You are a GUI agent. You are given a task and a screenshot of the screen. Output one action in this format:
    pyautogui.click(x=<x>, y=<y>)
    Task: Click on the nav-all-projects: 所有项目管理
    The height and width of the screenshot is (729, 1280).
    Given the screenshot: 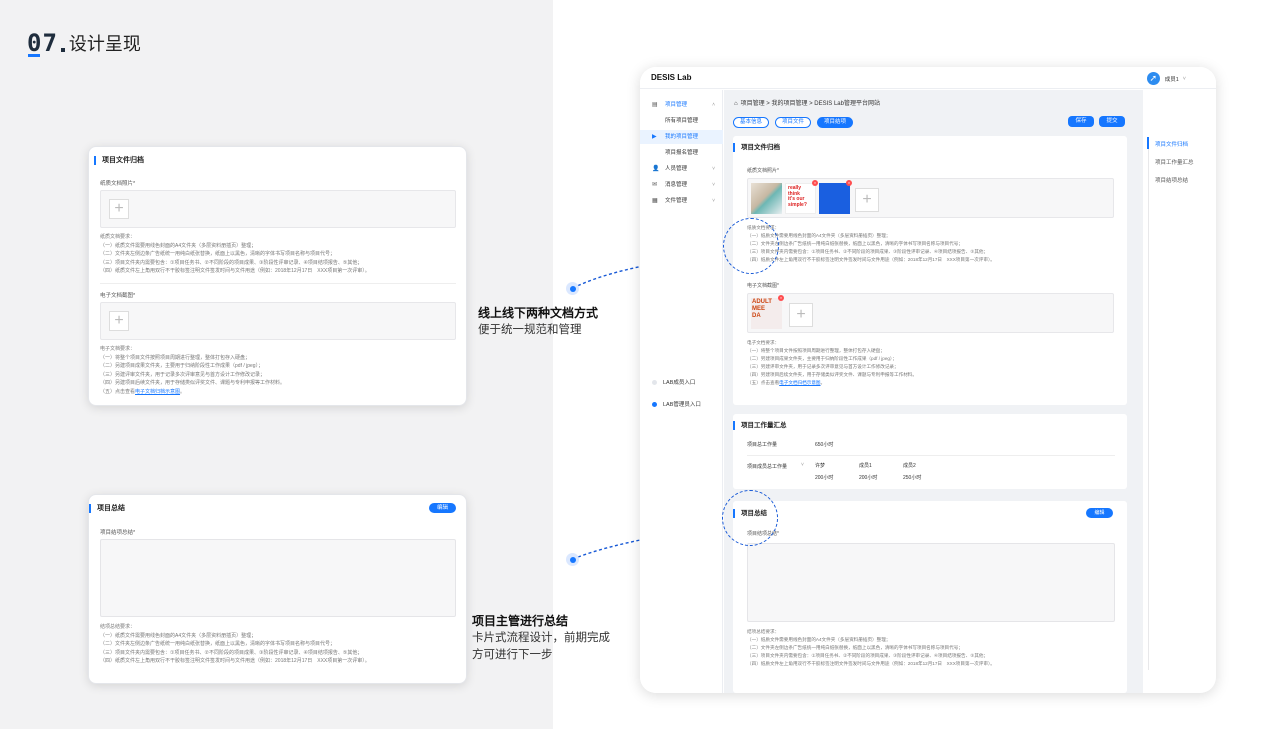 What is the action you would take?
    pyautogui.click(x=681, y=121)
    